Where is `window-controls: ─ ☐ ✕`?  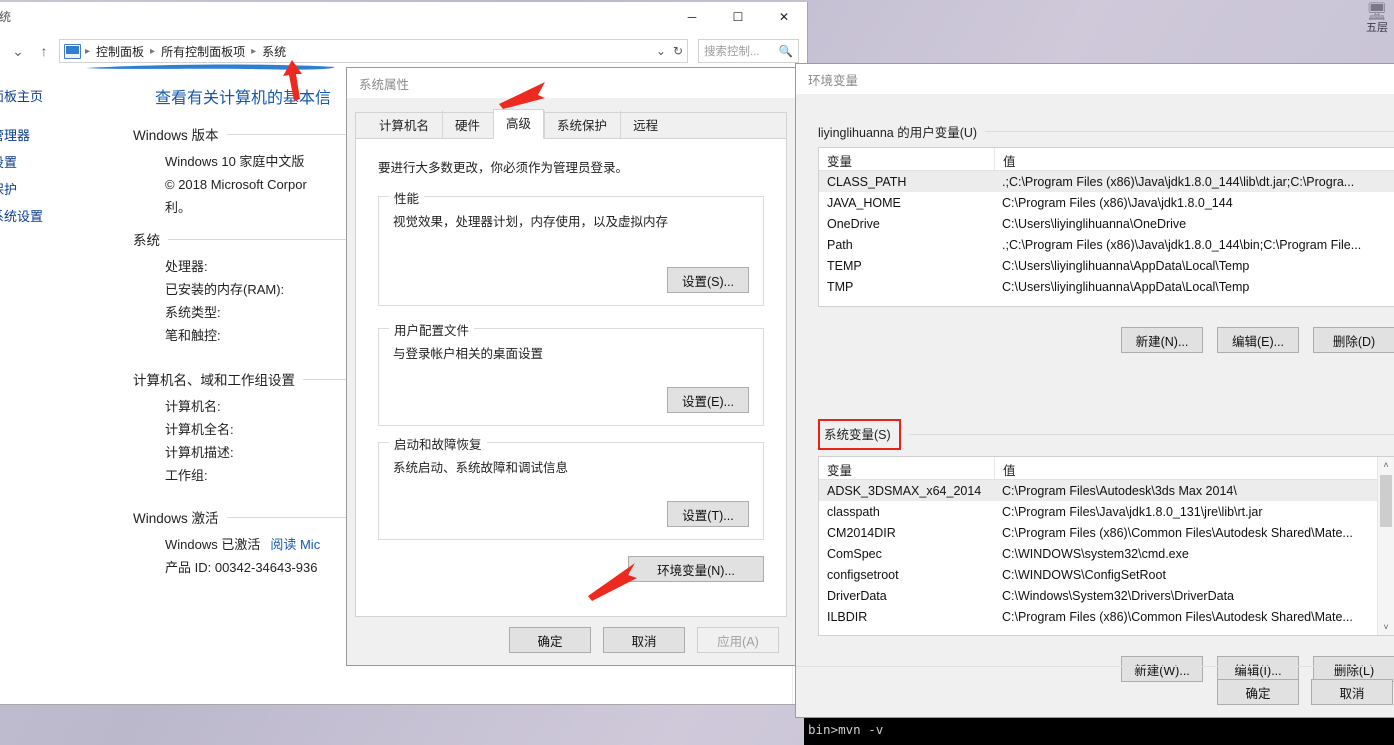 window-controls: ─ ☐ ✕ is located at coordinates (738, 17).